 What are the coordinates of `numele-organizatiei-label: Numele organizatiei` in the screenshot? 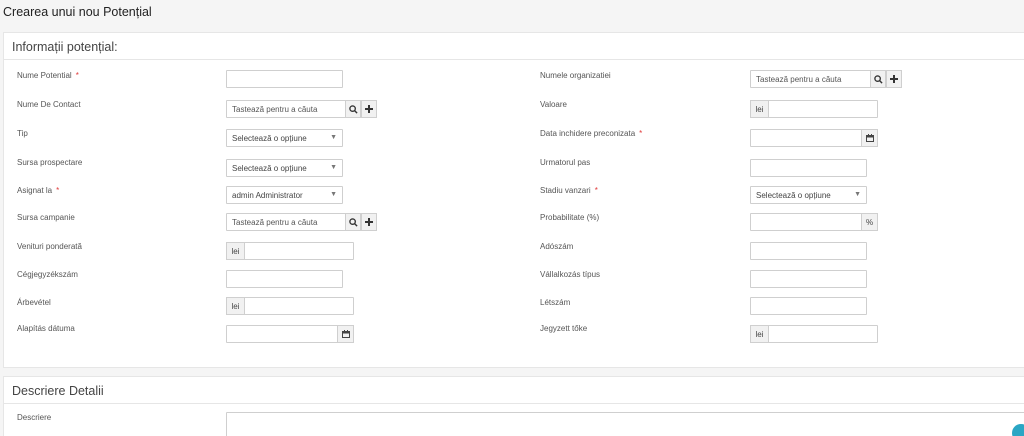 It's located at (575, 75).